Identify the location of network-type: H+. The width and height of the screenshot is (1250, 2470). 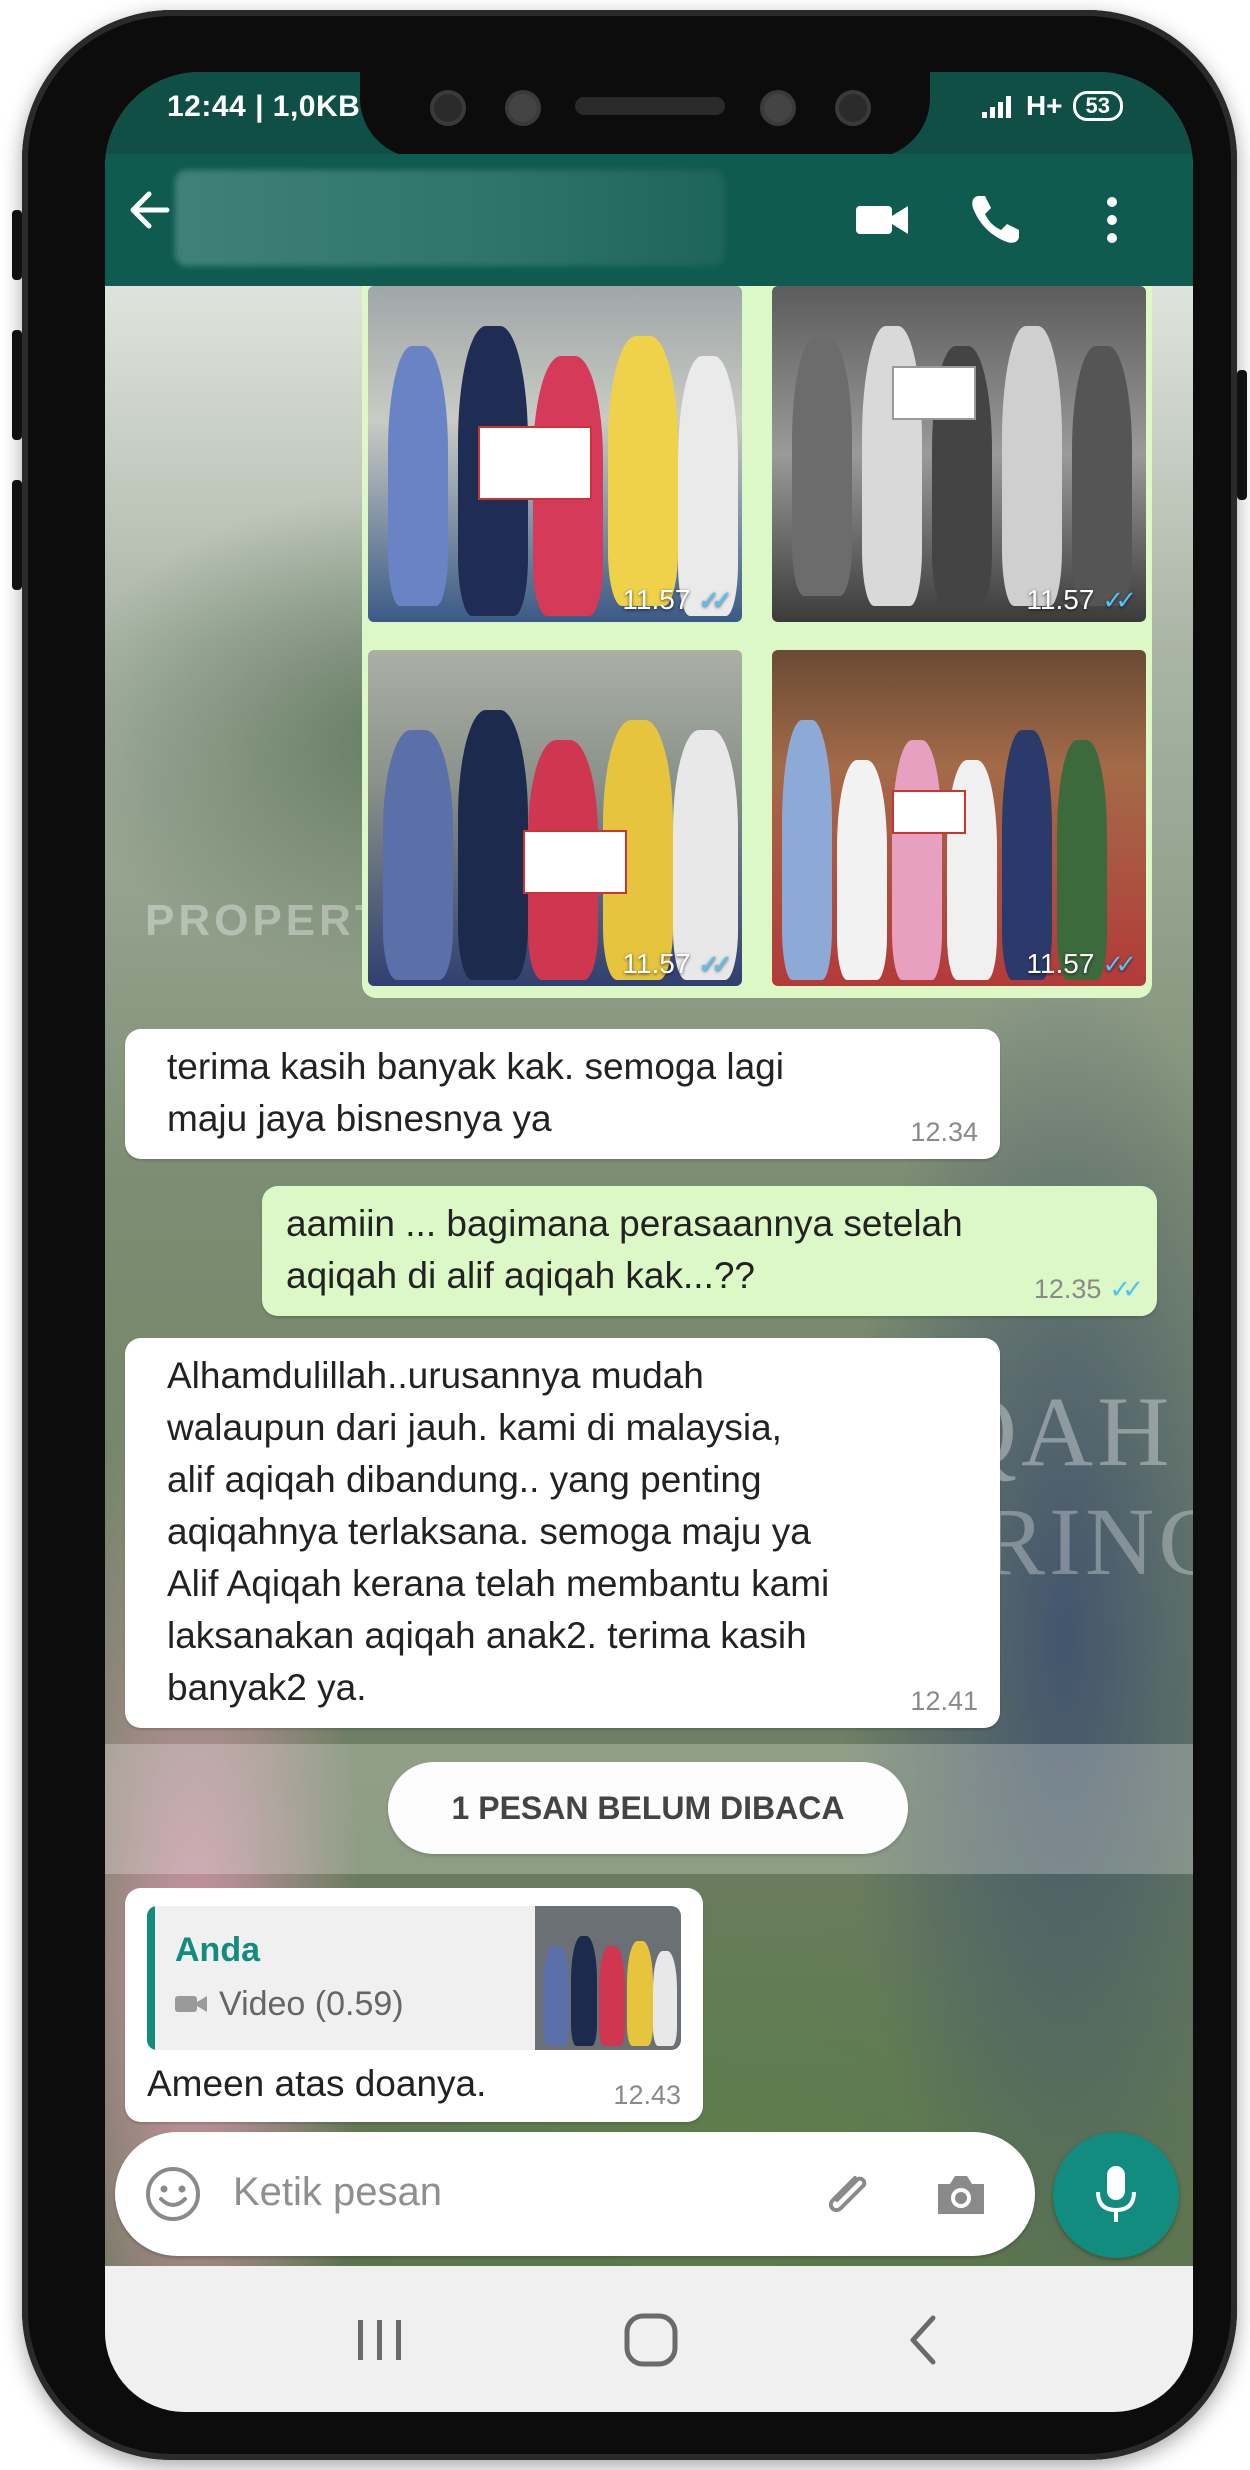
(1044, 105).